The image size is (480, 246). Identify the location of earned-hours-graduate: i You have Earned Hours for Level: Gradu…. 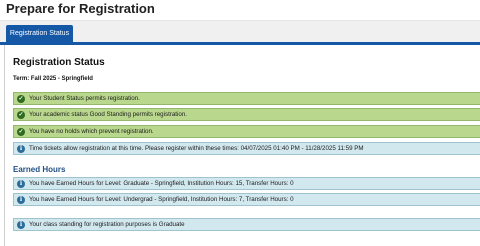
(246, 183).